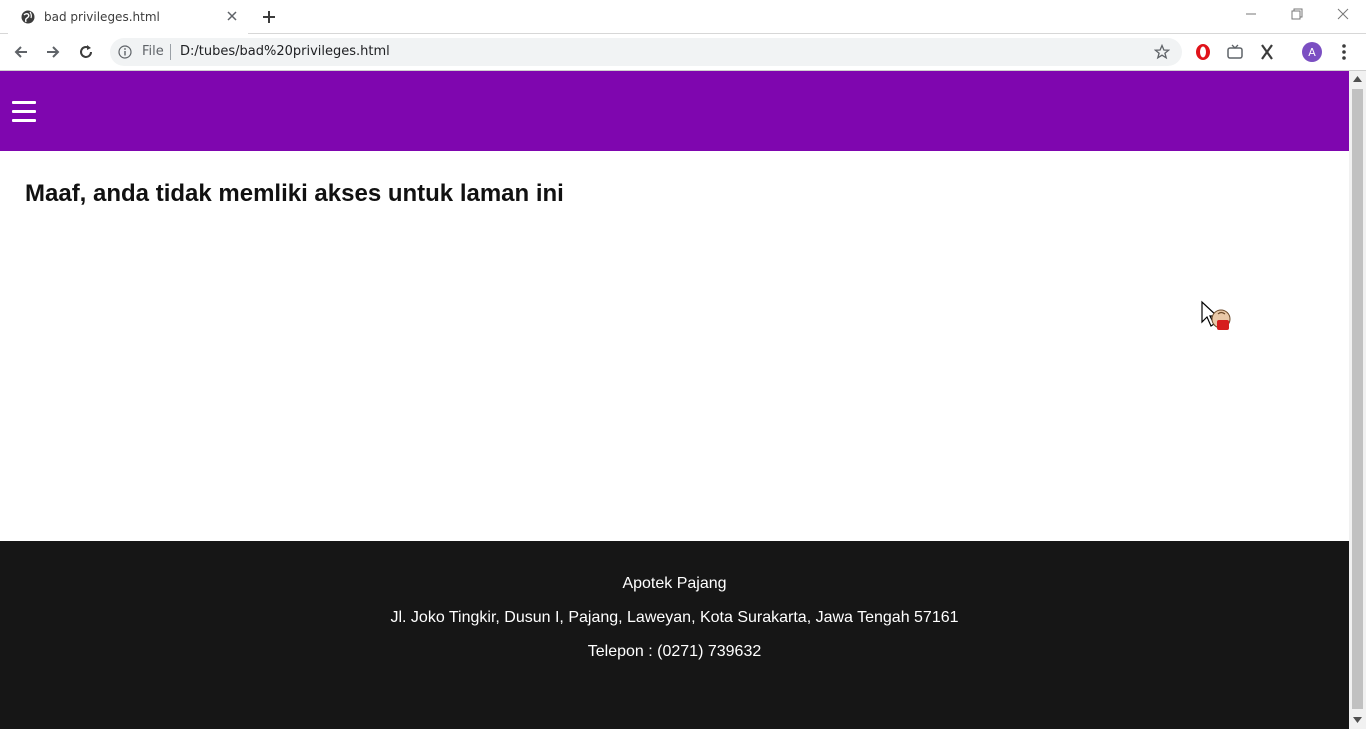  Describe the element at coordinates (53, 52) in the screenshot. I see `forward-icon` at that location.